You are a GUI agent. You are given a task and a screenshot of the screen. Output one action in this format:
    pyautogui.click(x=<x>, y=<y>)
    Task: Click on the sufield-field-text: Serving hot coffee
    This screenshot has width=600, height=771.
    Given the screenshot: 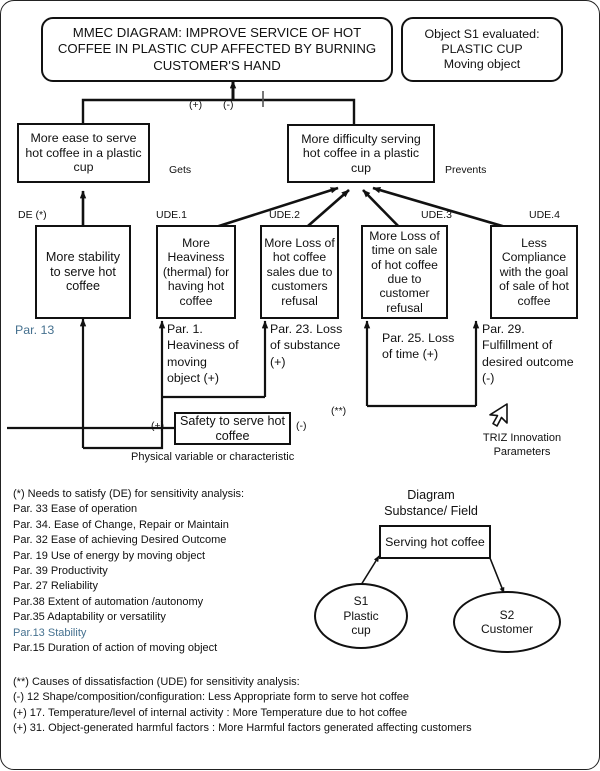 What is the action you would take?
    pyautogui.click(x=435, y=541)
    